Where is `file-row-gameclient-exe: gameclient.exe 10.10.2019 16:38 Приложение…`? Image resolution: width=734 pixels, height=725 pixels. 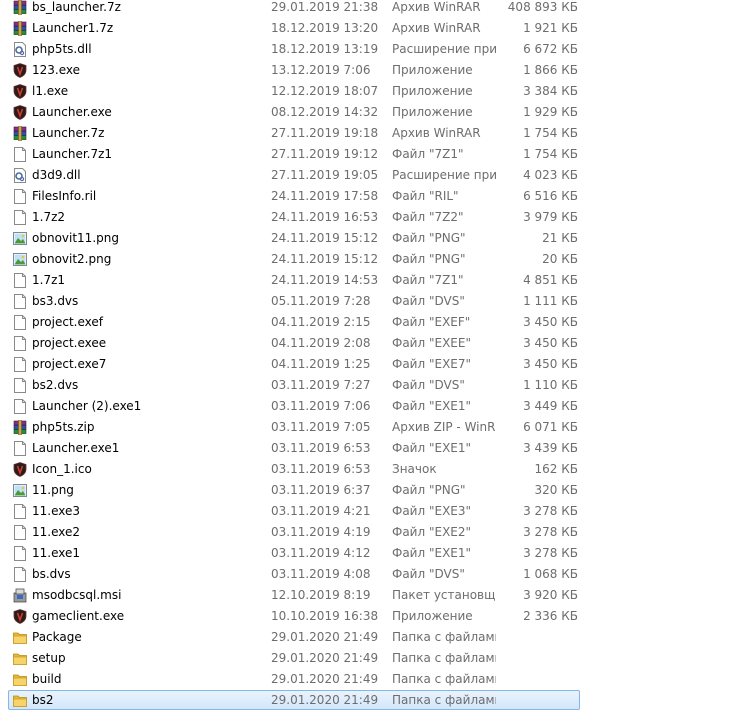
file-row-gameclient-exe: gameclient.exe 10.10.2019 16:38 Приложение… is located at coordinates (367, 616).